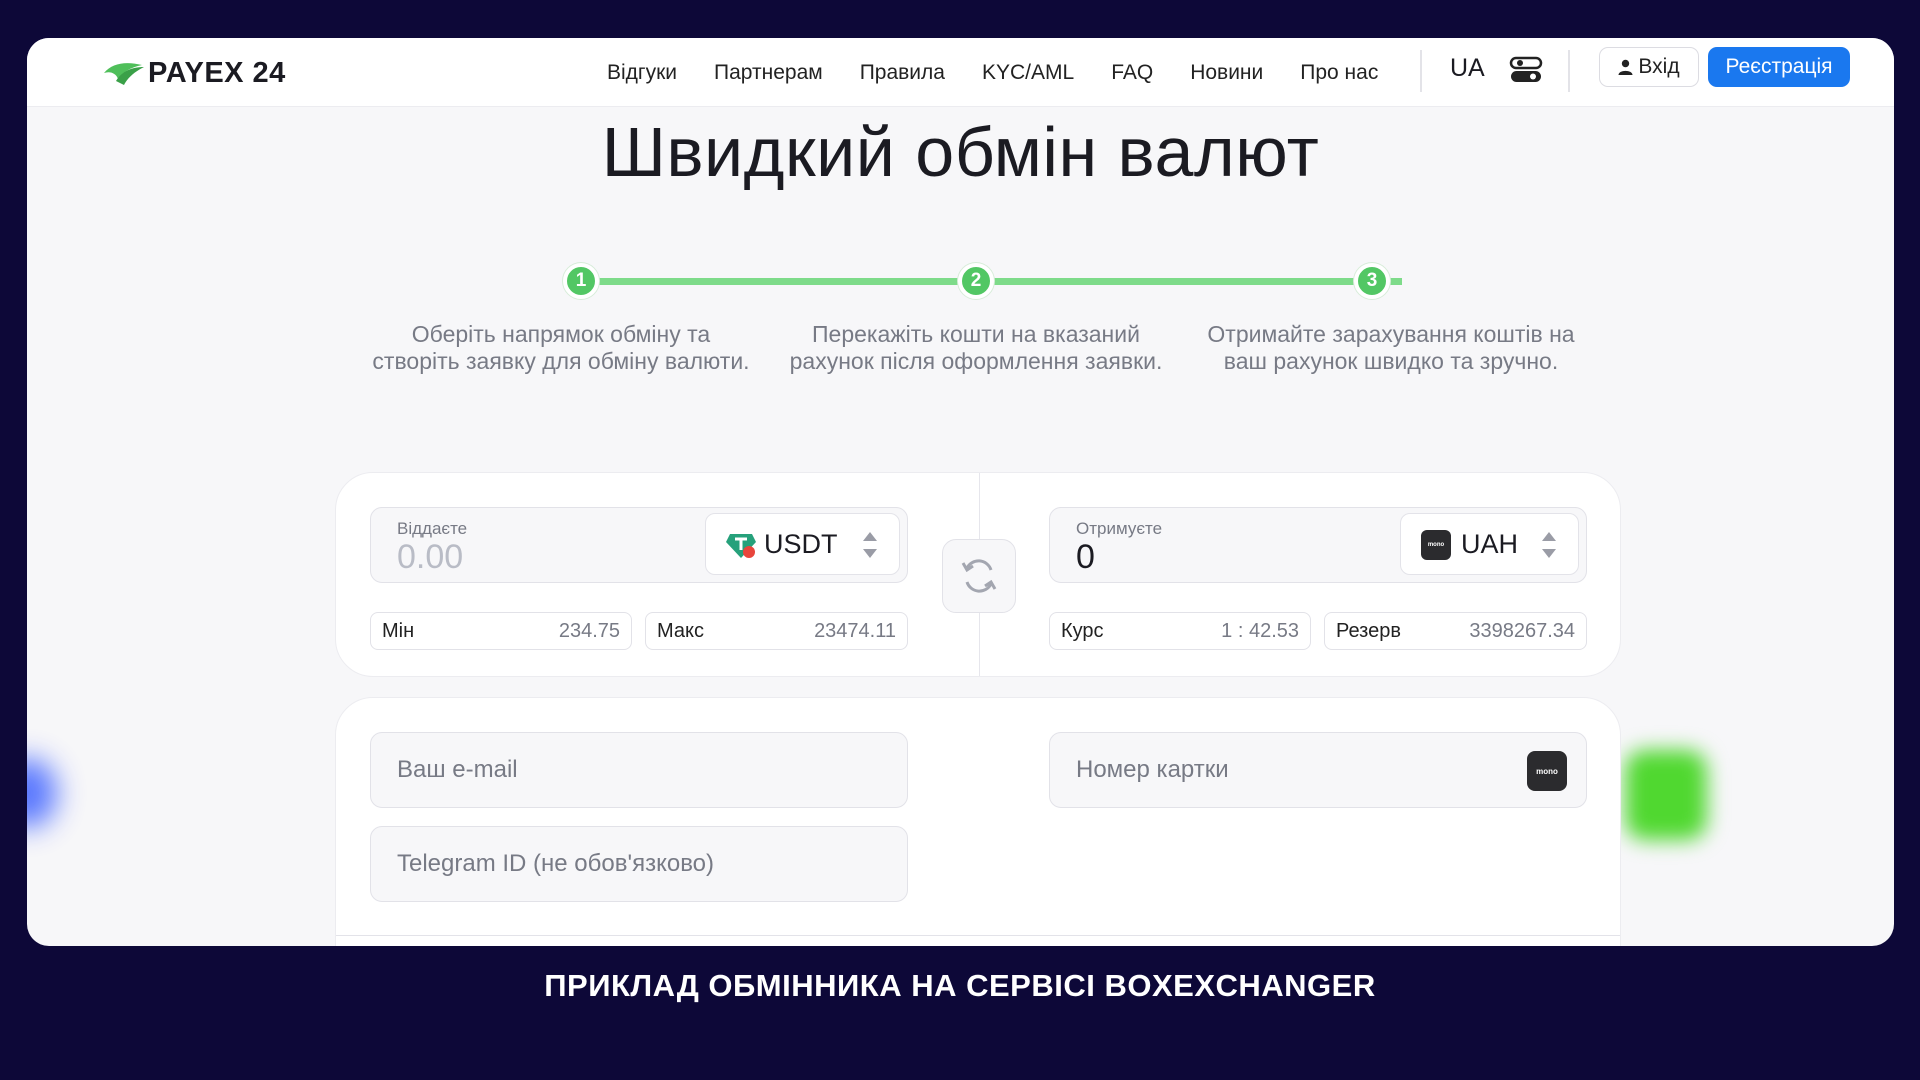  Describe the element at coordinates (1082, 630) in the screenshot. I see `rate-label: Курс` at that location.